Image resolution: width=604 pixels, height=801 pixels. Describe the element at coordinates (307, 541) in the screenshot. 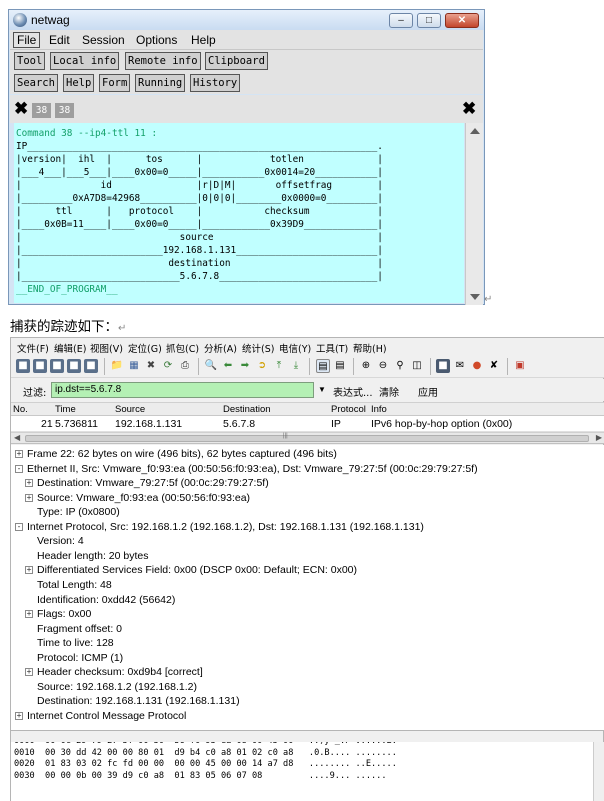

I see `detail-row: Version: 4` at that location.